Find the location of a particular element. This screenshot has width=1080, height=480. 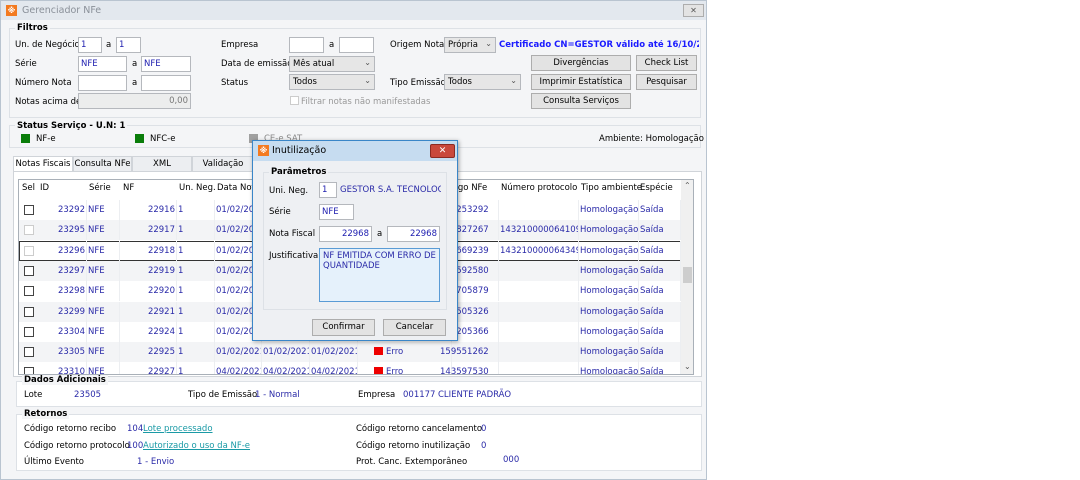

check-list-button: Check List is located at coordinates (666, 63).